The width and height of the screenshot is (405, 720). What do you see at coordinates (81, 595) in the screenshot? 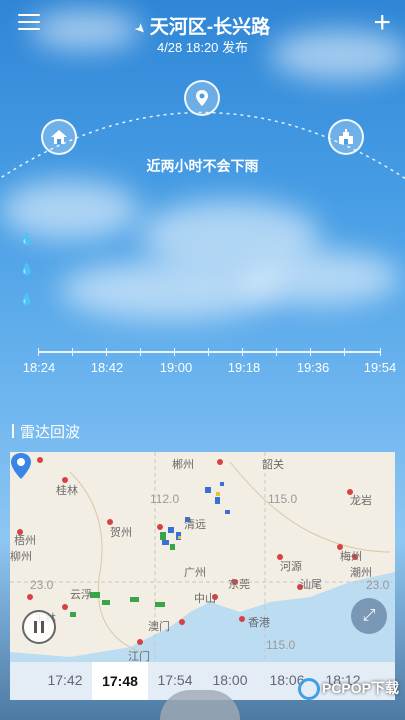
I see `city-label: 云浮` at bounding box center [81, 595].